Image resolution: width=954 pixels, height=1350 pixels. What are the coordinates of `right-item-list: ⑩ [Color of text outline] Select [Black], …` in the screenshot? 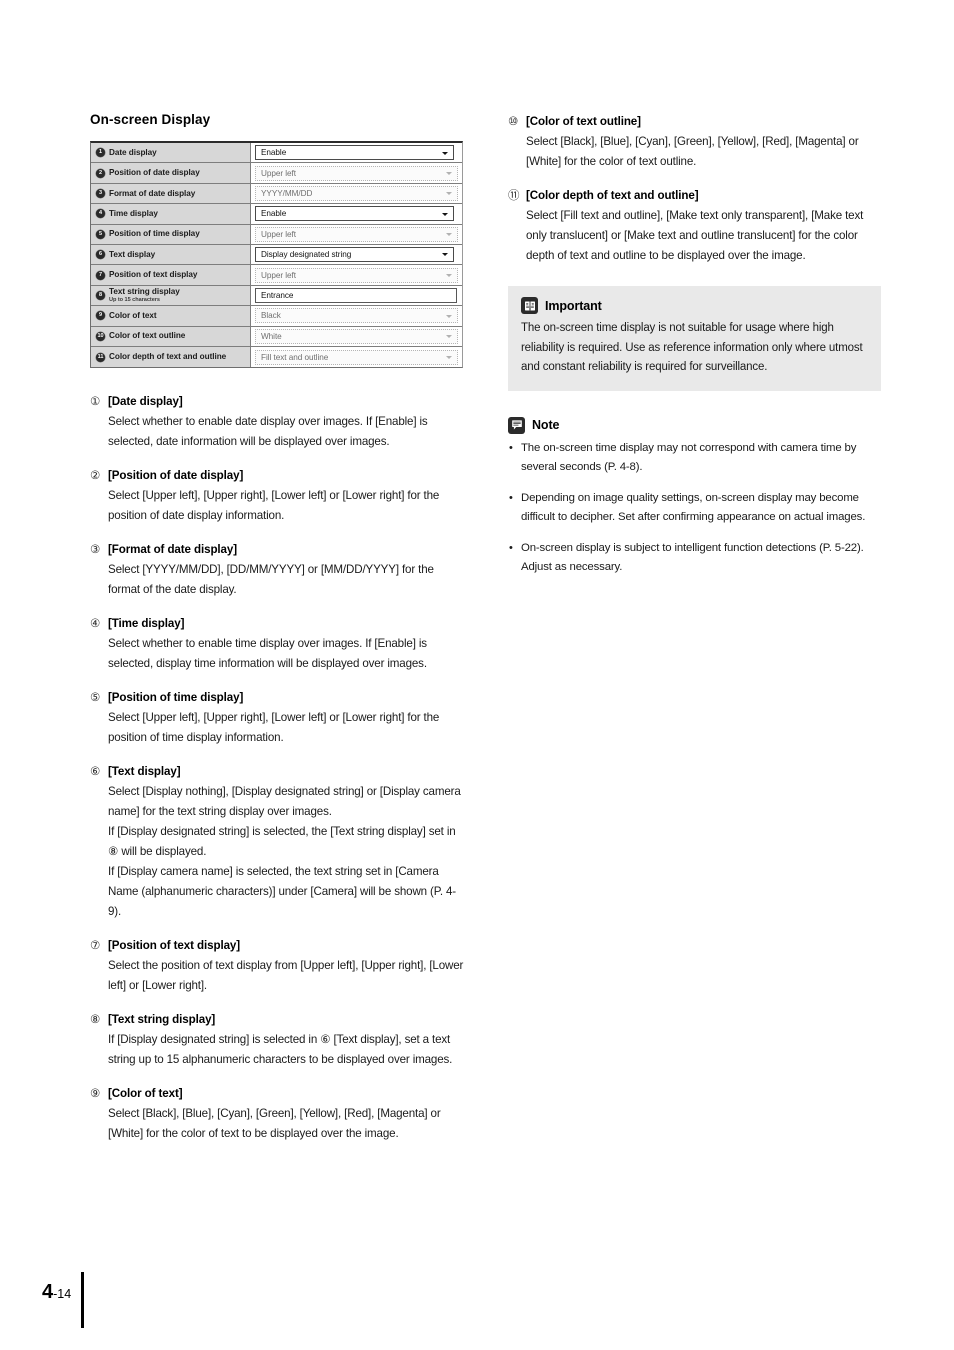 It's located at (697, 189).